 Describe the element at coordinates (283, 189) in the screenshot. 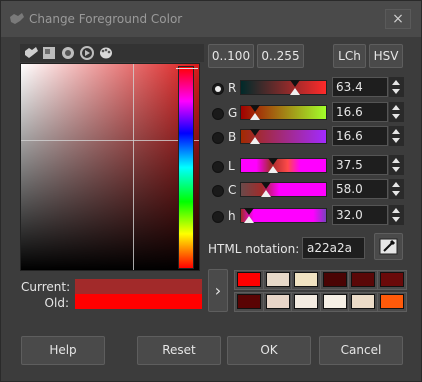

I see `channel-slider-c` at that location.